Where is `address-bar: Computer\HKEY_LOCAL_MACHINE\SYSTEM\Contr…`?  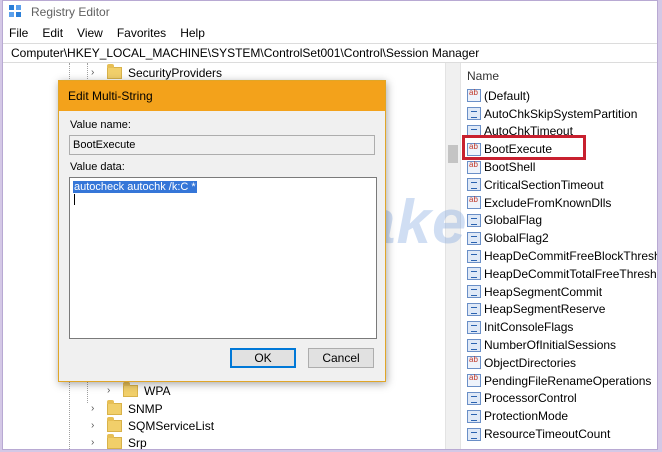 address-bar: Computer\HKEY_LOCAL_MACHINE\SYSTEM\Contr… is located at coordinates (330, 53).